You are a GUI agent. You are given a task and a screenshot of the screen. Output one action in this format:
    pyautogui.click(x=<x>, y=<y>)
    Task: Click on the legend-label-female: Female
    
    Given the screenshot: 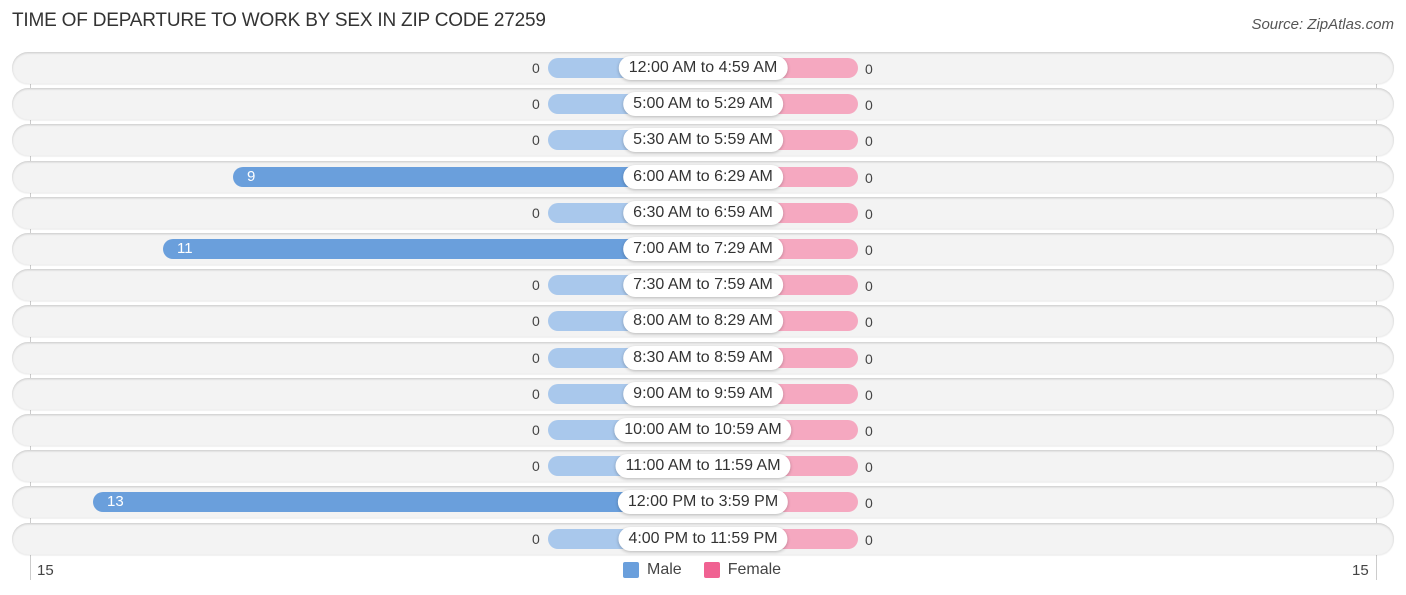 What is the action you would take?
    pyautogui.click(x=754, y=569)
    